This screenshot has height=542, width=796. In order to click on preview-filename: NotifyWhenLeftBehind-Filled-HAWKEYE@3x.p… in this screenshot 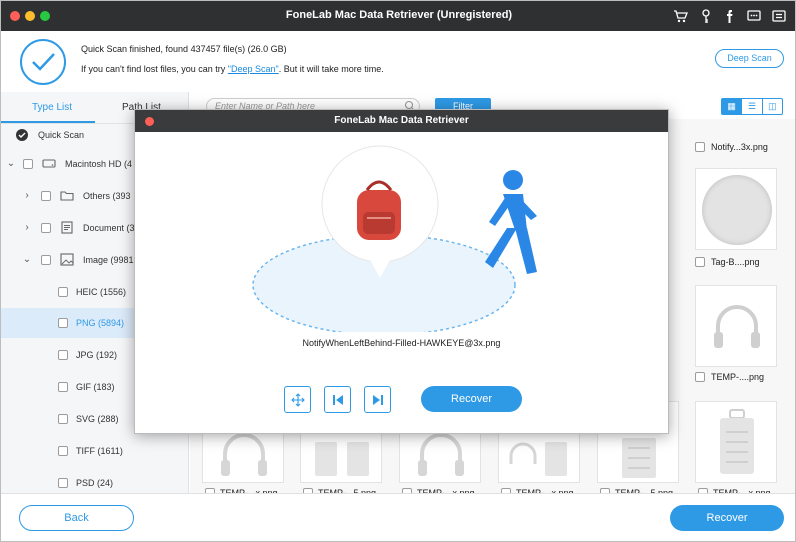, I will do `click(401, 343)`.